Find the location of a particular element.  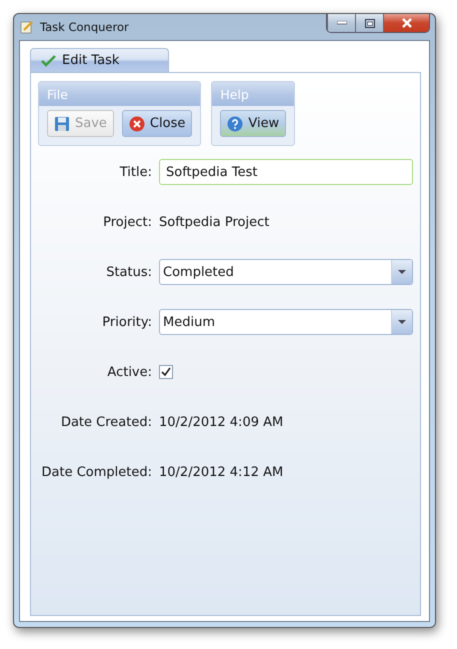

help-icon is located at coordinates (235, 124).